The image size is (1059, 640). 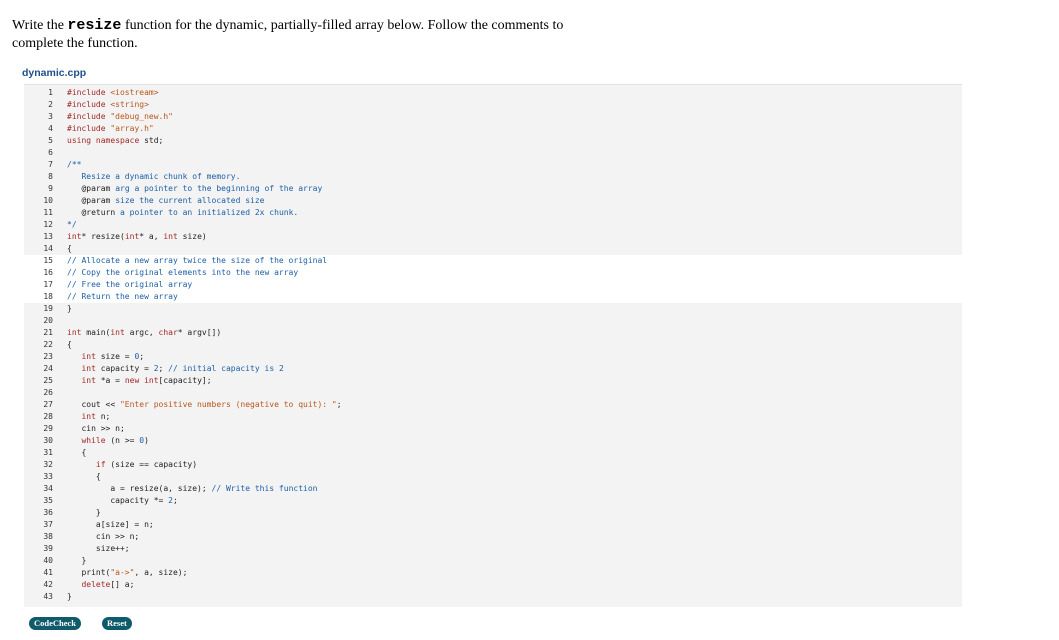 I want to click on code-line: 38 cin >> n;, so click(x=493, y=537).